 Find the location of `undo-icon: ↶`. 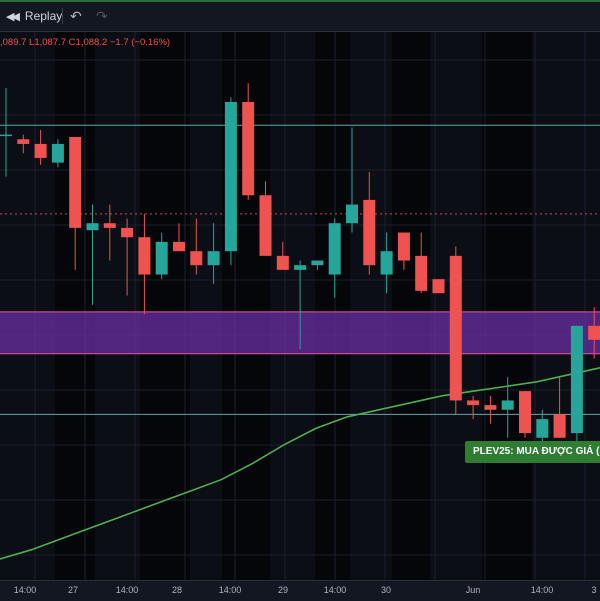

undo-icon: ↶ is located at coordinates (76, 16).